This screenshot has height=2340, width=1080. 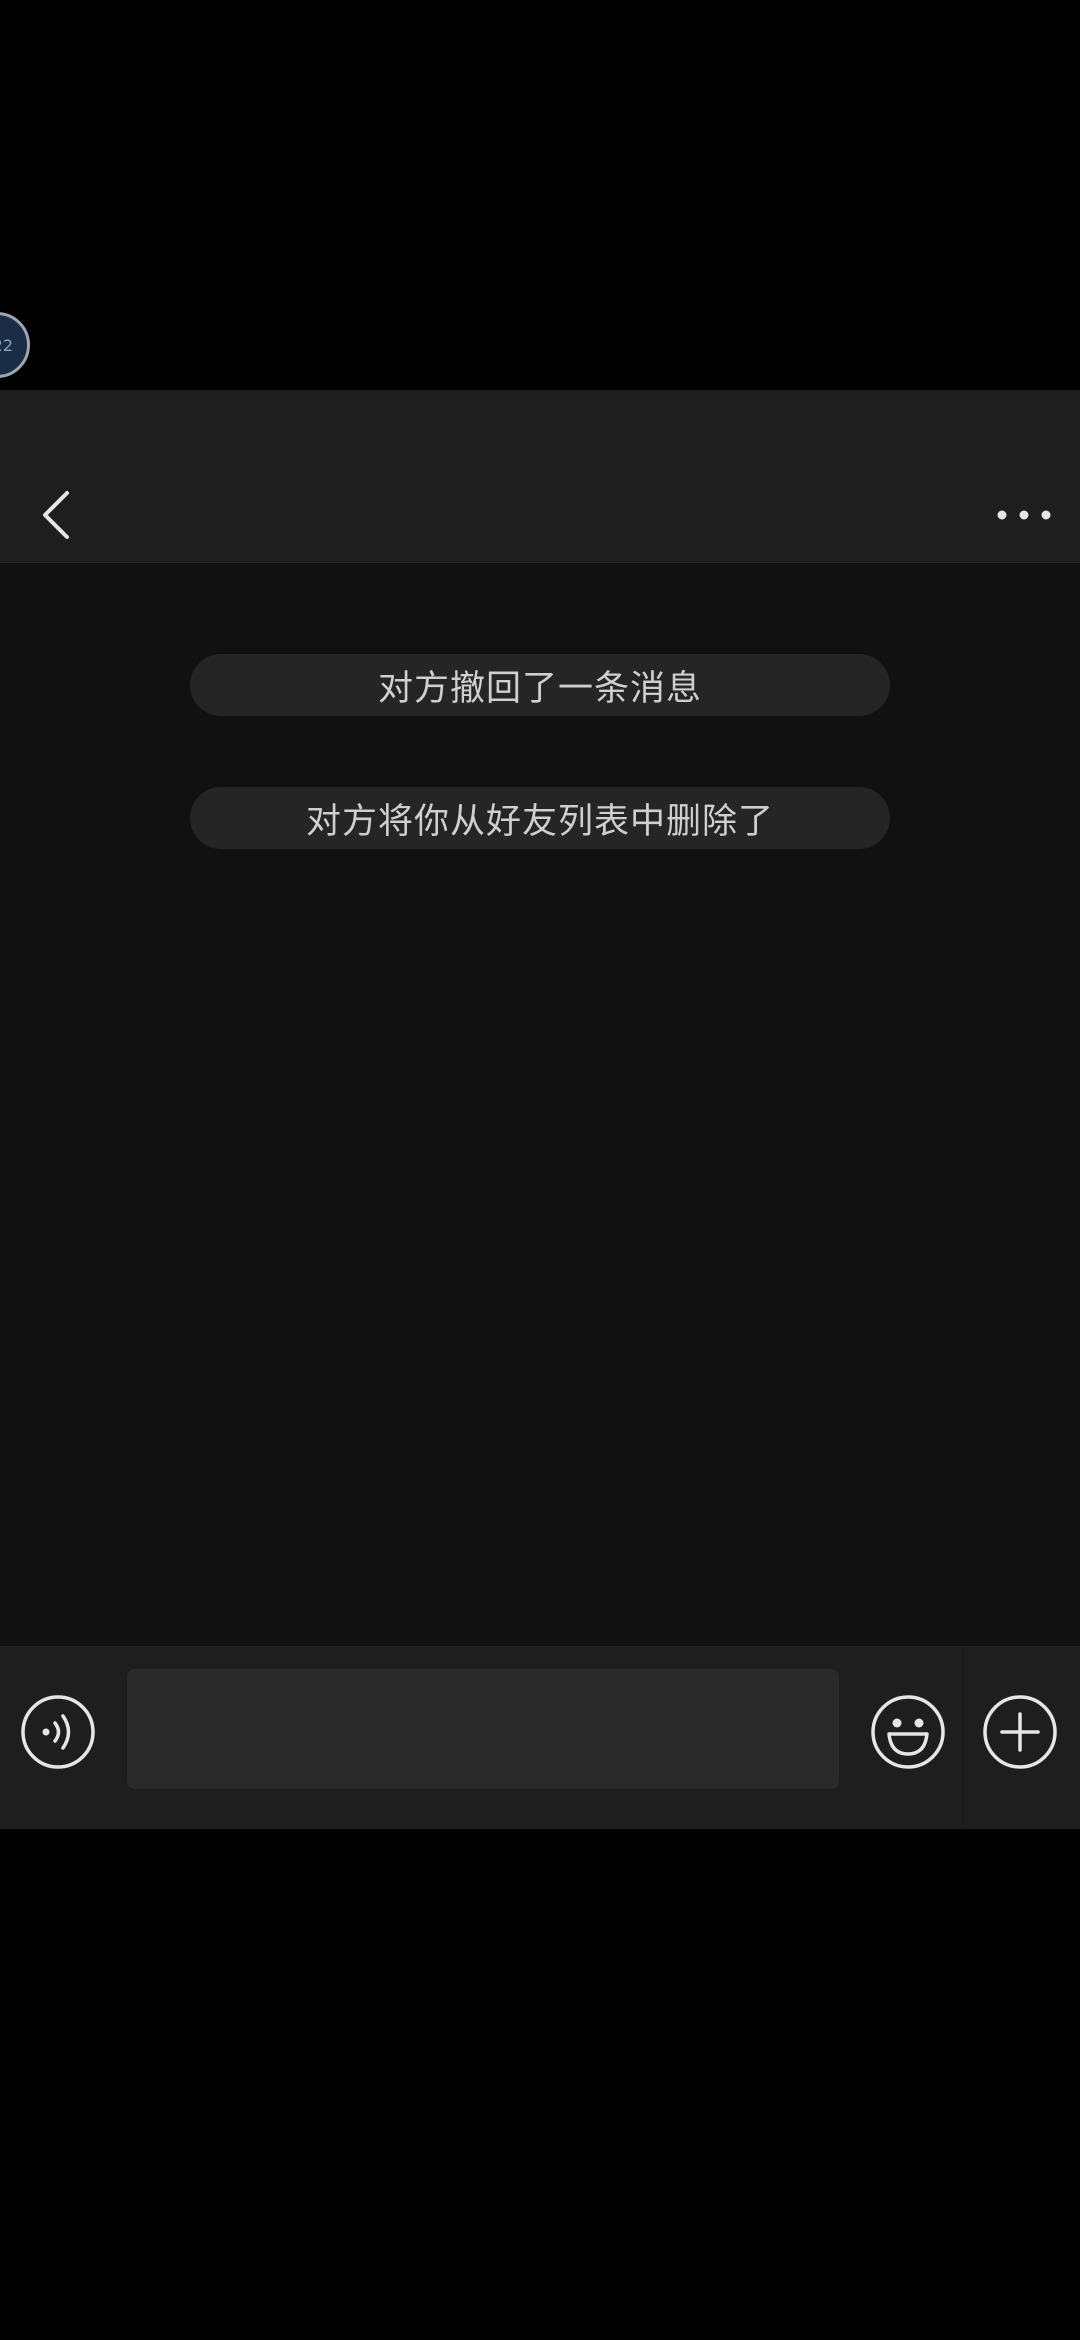 I want to click on emoji-icon, so click(x=908, y=1732).